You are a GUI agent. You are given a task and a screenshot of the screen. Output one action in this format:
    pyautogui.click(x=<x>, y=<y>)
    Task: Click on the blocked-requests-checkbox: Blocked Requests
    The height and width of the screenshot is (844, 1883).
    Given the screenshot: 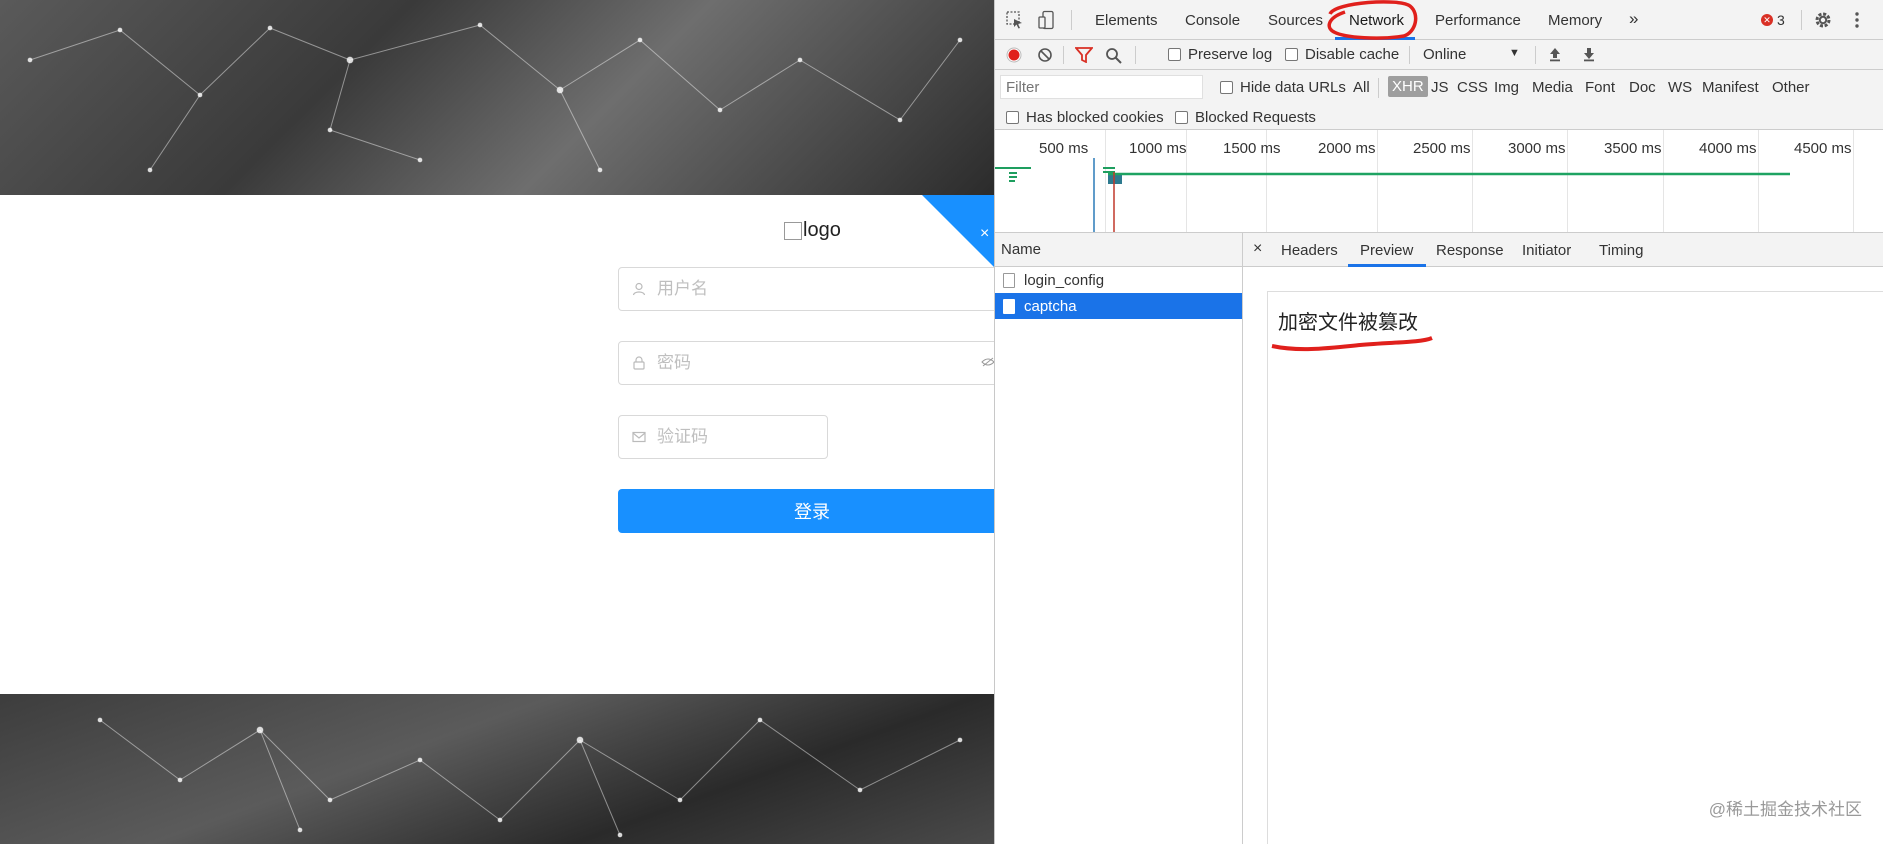 What is the action you would take?
    pyautogui.click(x=1245, y=117)
    